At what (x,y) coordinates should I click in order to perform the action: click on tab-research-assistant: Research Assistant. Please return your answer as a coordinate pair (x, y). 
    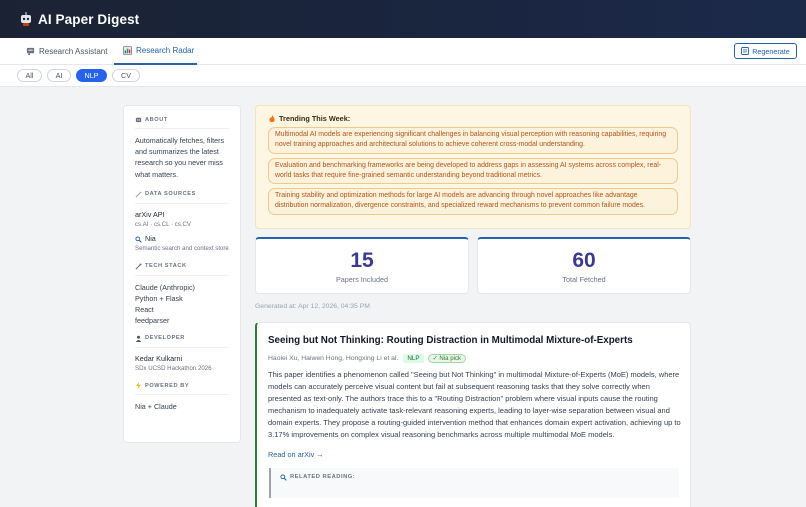
    Looking at the image, I should click on (66, 51).